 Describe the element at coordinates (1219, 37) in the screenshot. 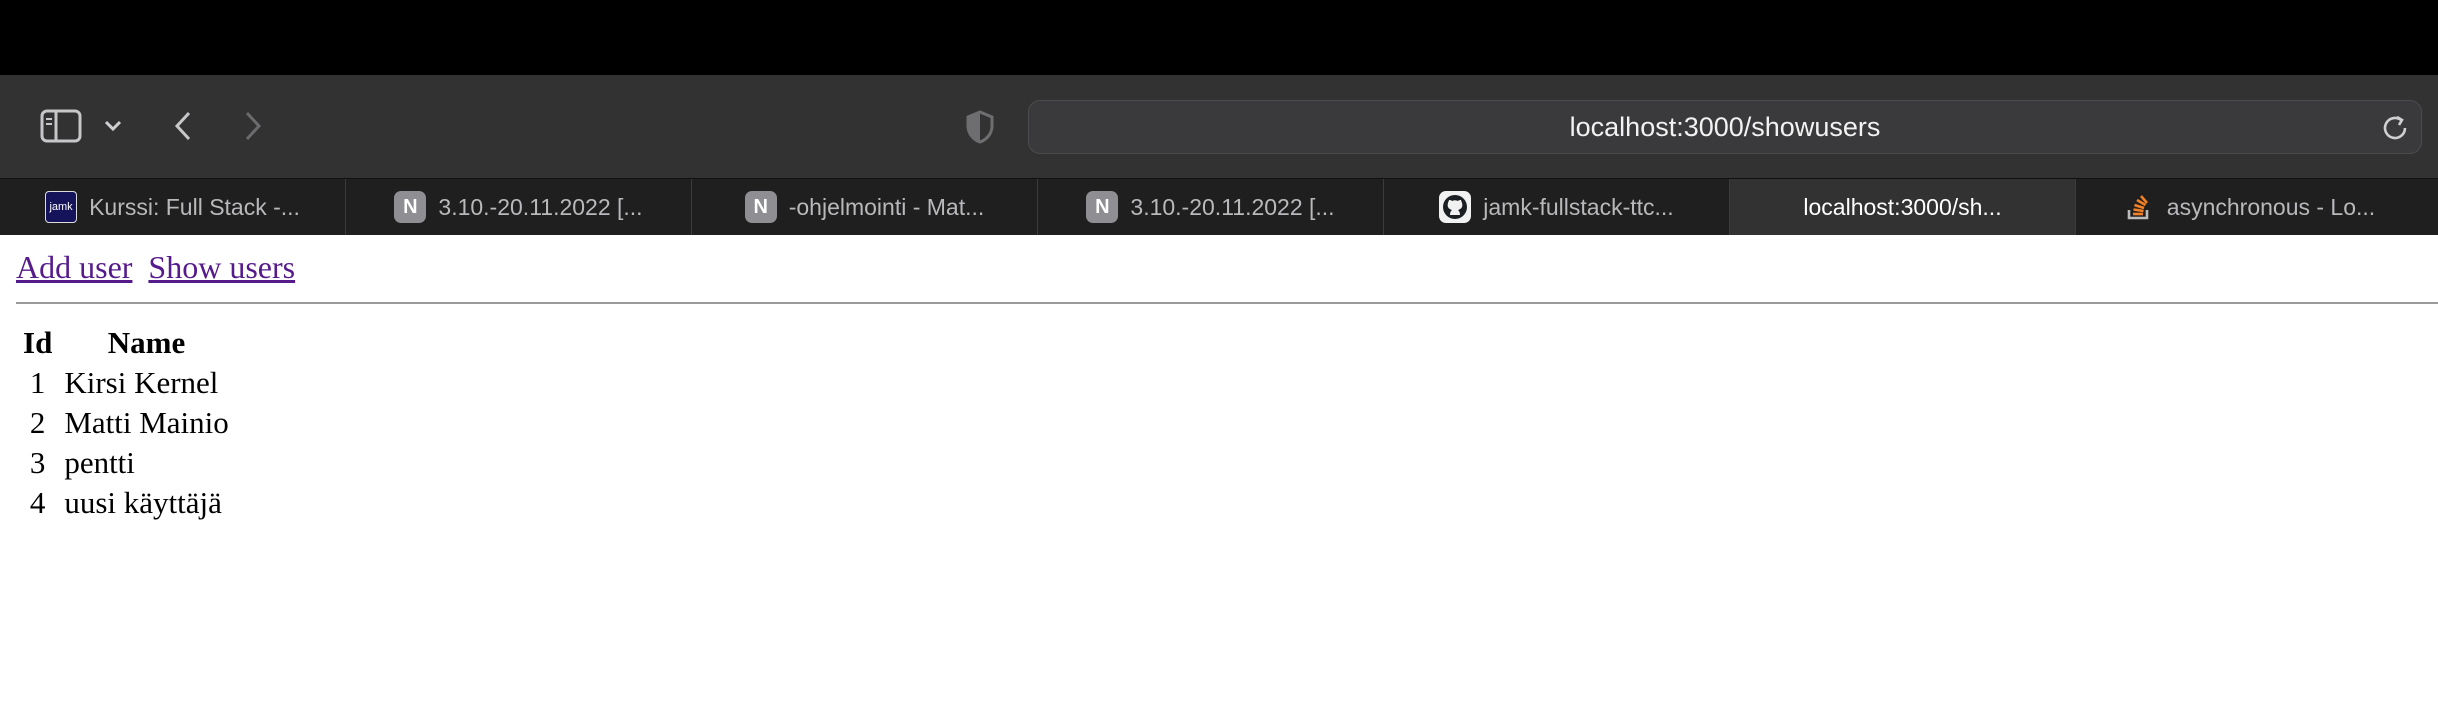

I see `screen-top-bar` at that location.